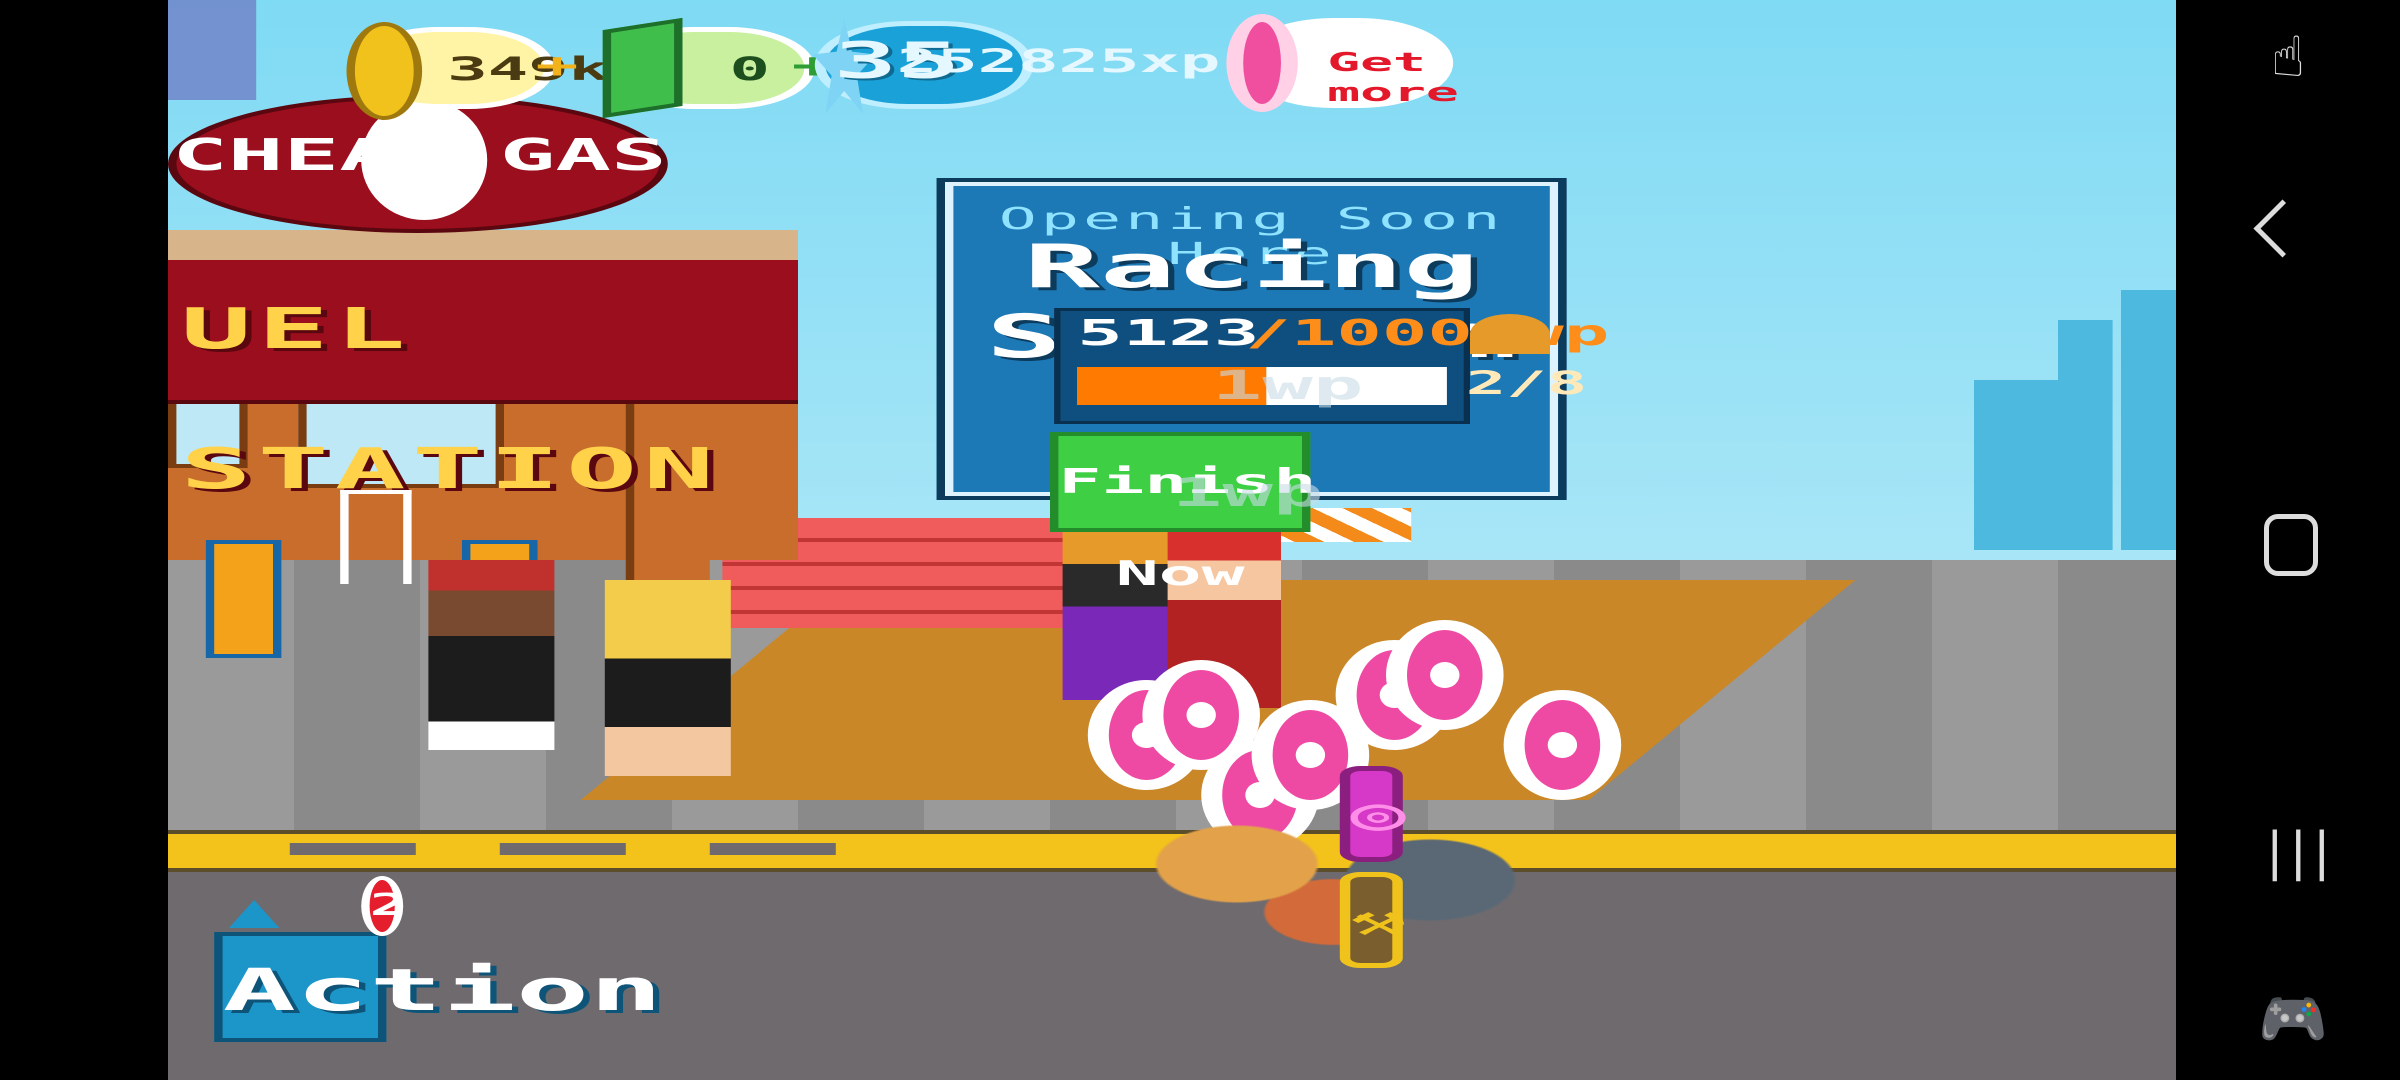 The image size is (2400, 1080). Describe the element at coordinates (1058, 61) in the screenshot. I see `xp-value: 252825xp` at that location.